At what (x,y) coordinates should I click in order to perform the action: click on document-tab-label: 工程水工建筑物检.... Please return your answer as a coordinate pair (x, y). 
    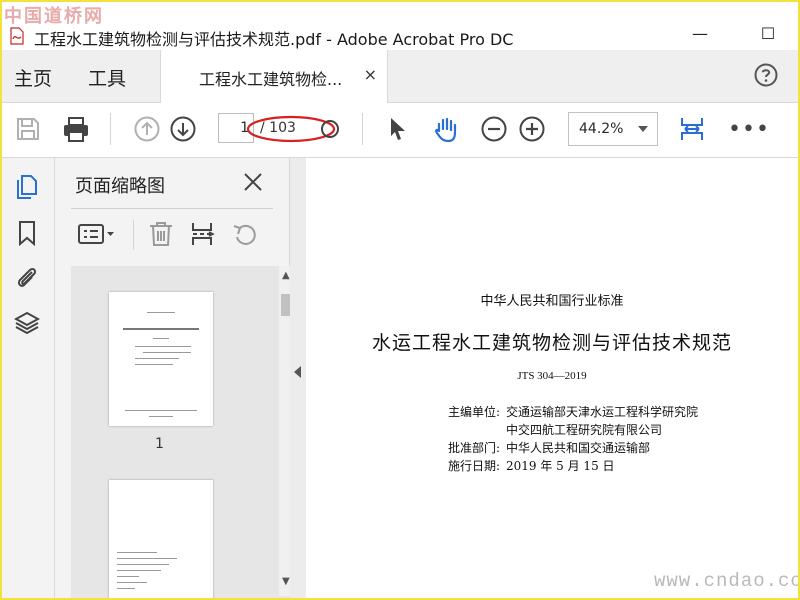
    Looking at the image, I should click on (271, 79).